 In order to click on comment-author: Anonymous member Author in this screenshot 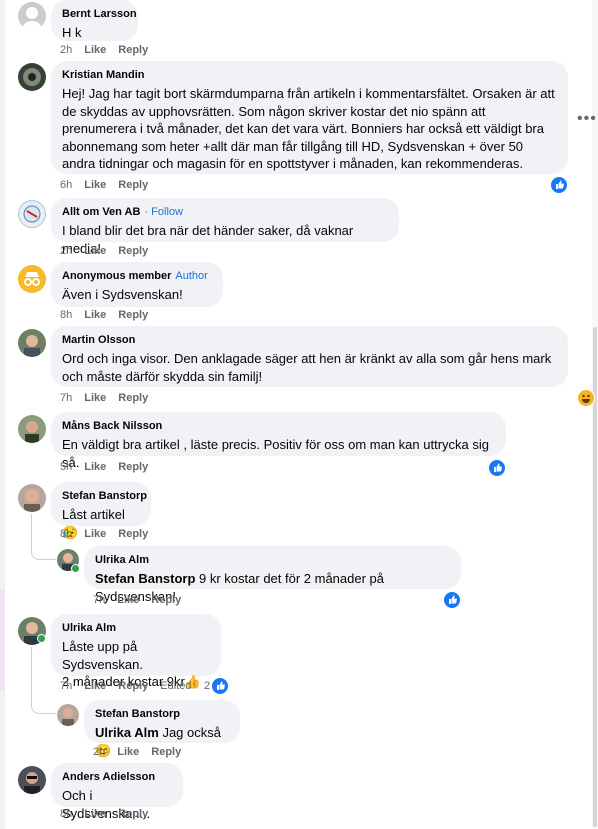, I will do `click(137, 276)`.